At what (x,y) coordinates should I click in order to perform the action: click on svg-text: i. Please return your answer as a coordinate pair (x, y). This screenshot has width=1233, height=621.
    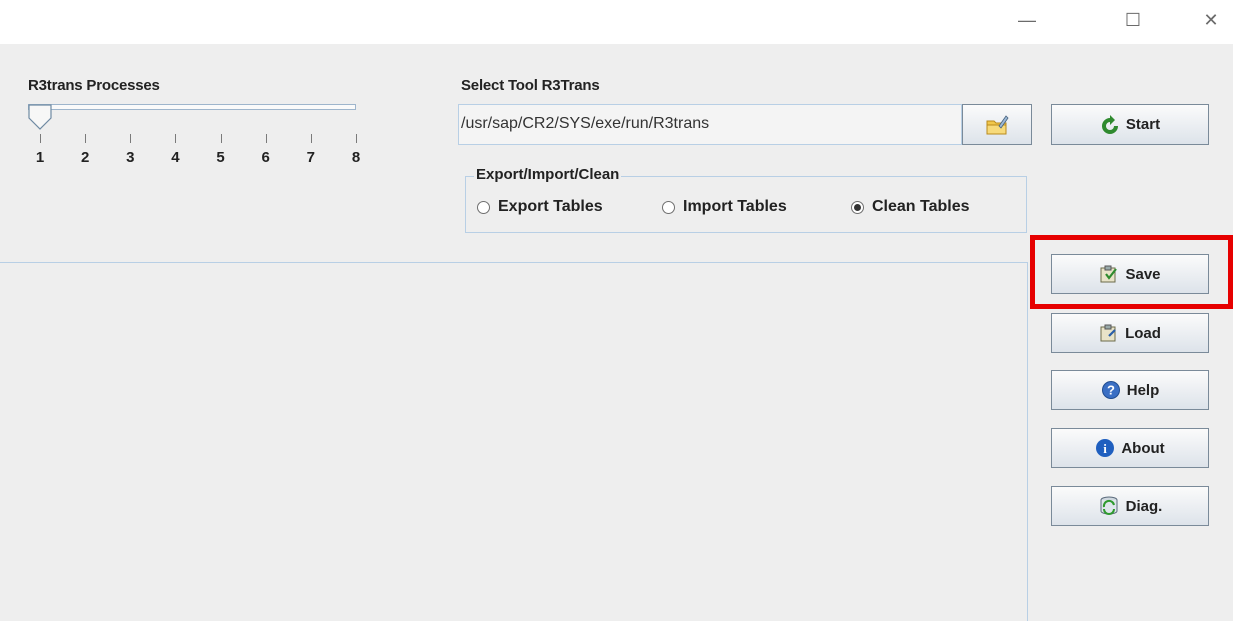
    Looking at the image, I should click on (1106, 448).